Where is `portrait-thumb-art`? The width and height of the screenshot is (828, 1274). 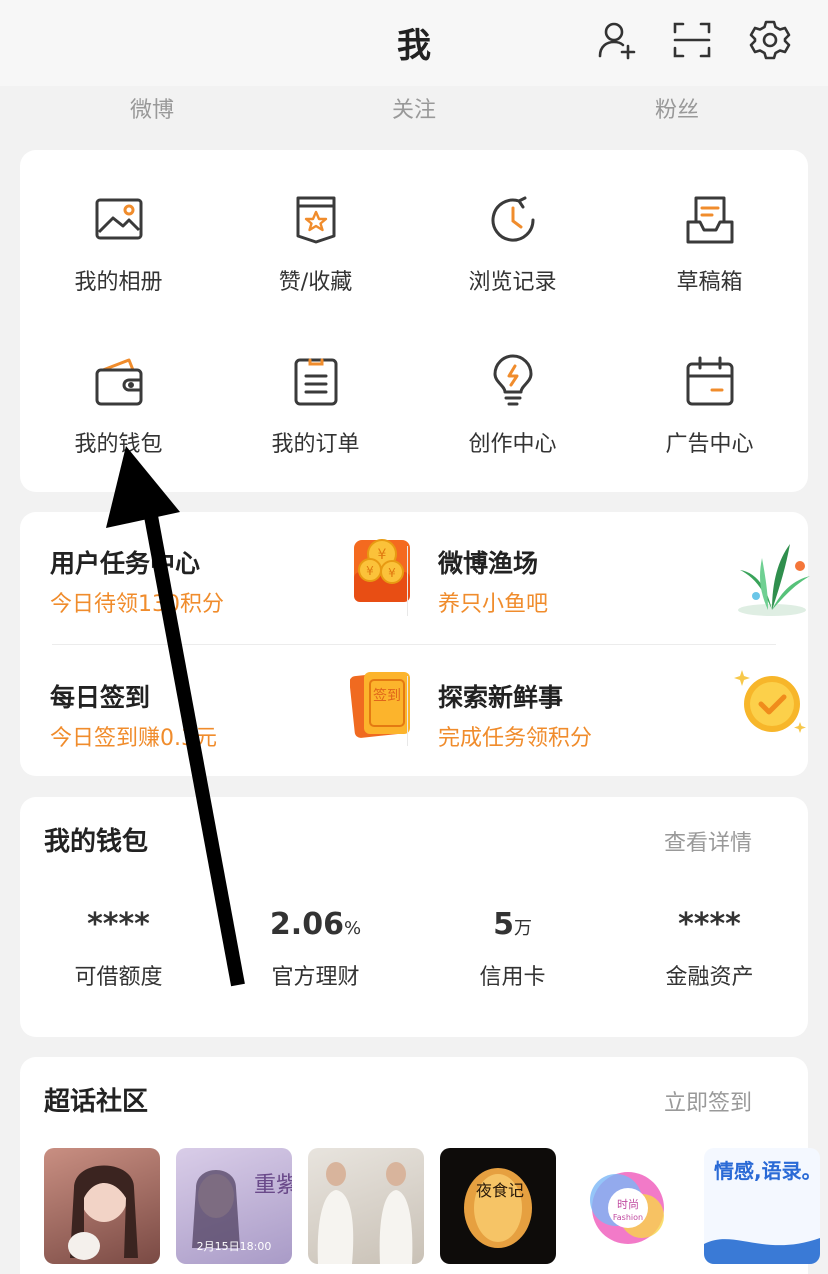 portrait-thumb-art is located at coordinates (103, 1212).